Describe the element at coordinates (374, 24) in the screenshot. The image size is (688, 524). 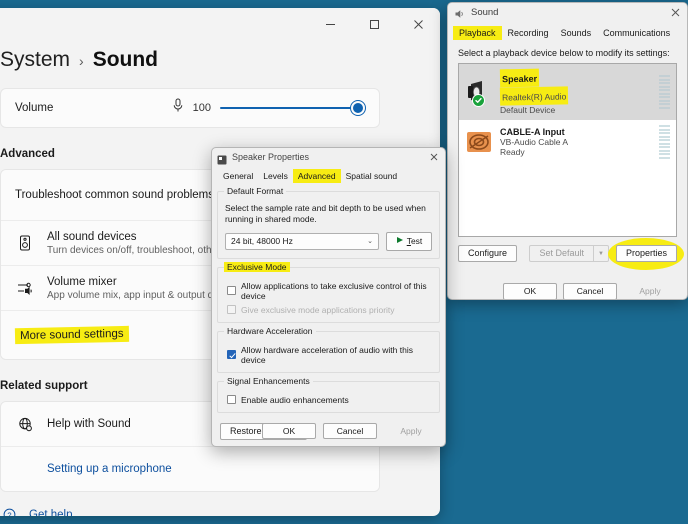
I see `maximize-button` at that location.